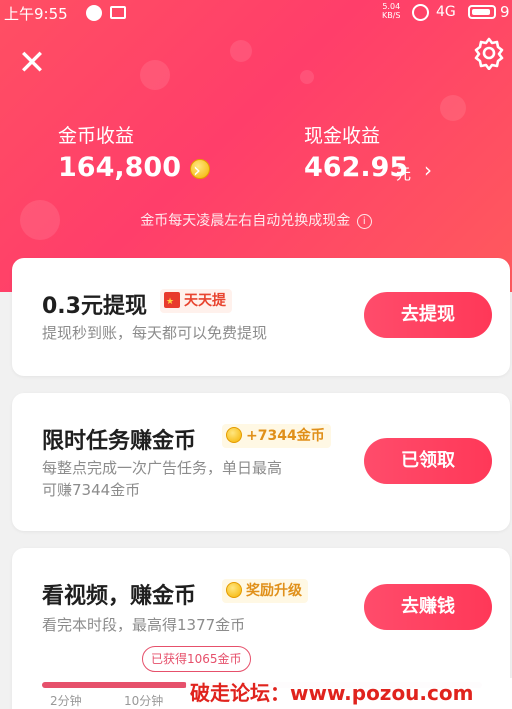  I want to click on daily-withdraw-tag: 天天提, so click(196, 301).